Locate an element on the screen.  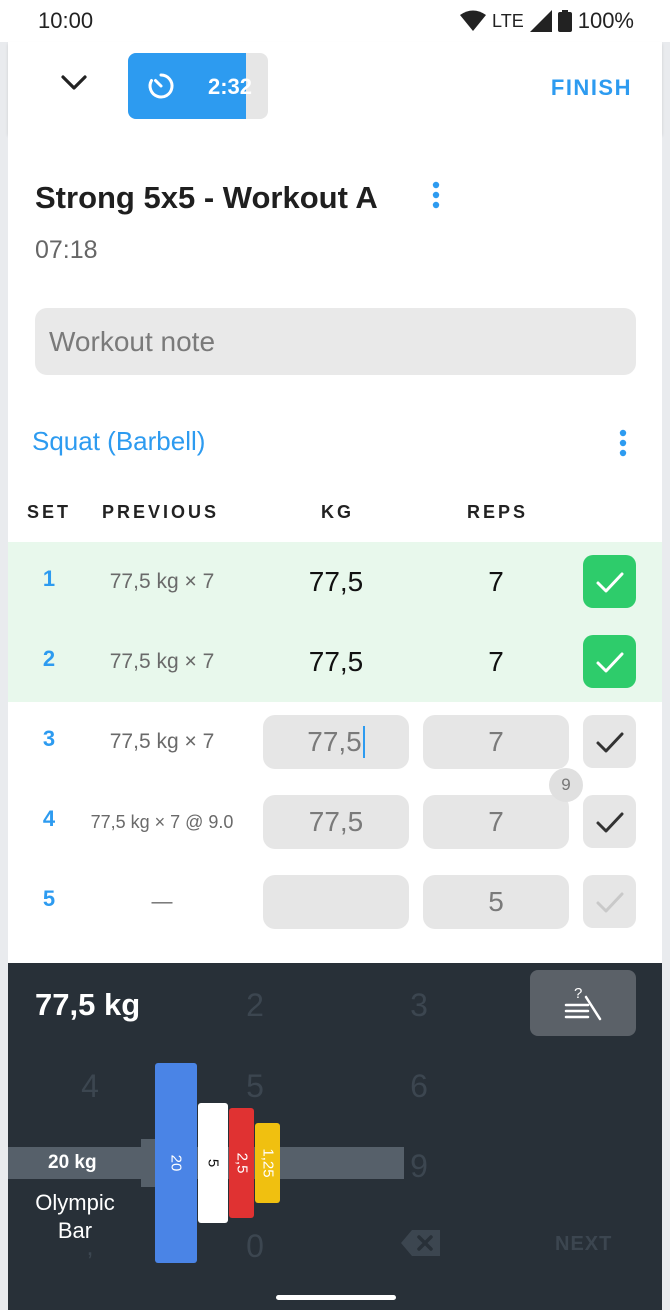
plate-calculator-button: ? is located at coordinates (583, 1003).